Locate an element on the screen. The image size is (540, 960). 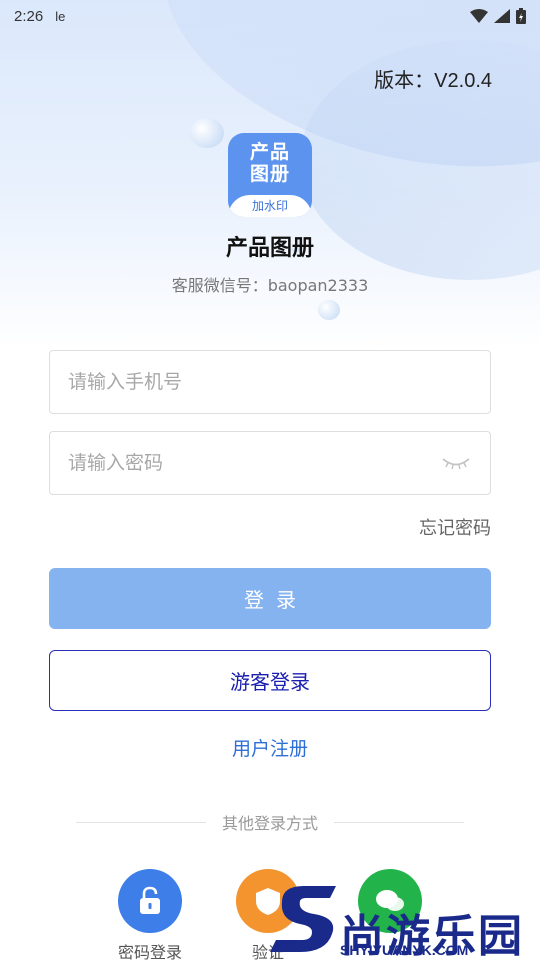
eye-closed-icon is located at coordinates (456, 463).